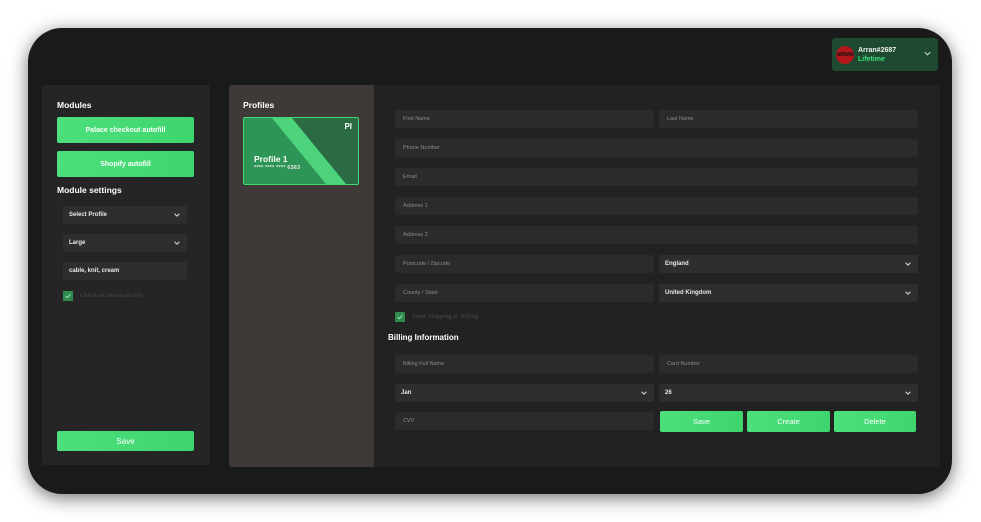 The image size is (981, 522). What do you see at coordinates (125, 164) in the screenshot?
I see `shopify-autofill-button: Shopify autofill` at bounding box center [125, 164].